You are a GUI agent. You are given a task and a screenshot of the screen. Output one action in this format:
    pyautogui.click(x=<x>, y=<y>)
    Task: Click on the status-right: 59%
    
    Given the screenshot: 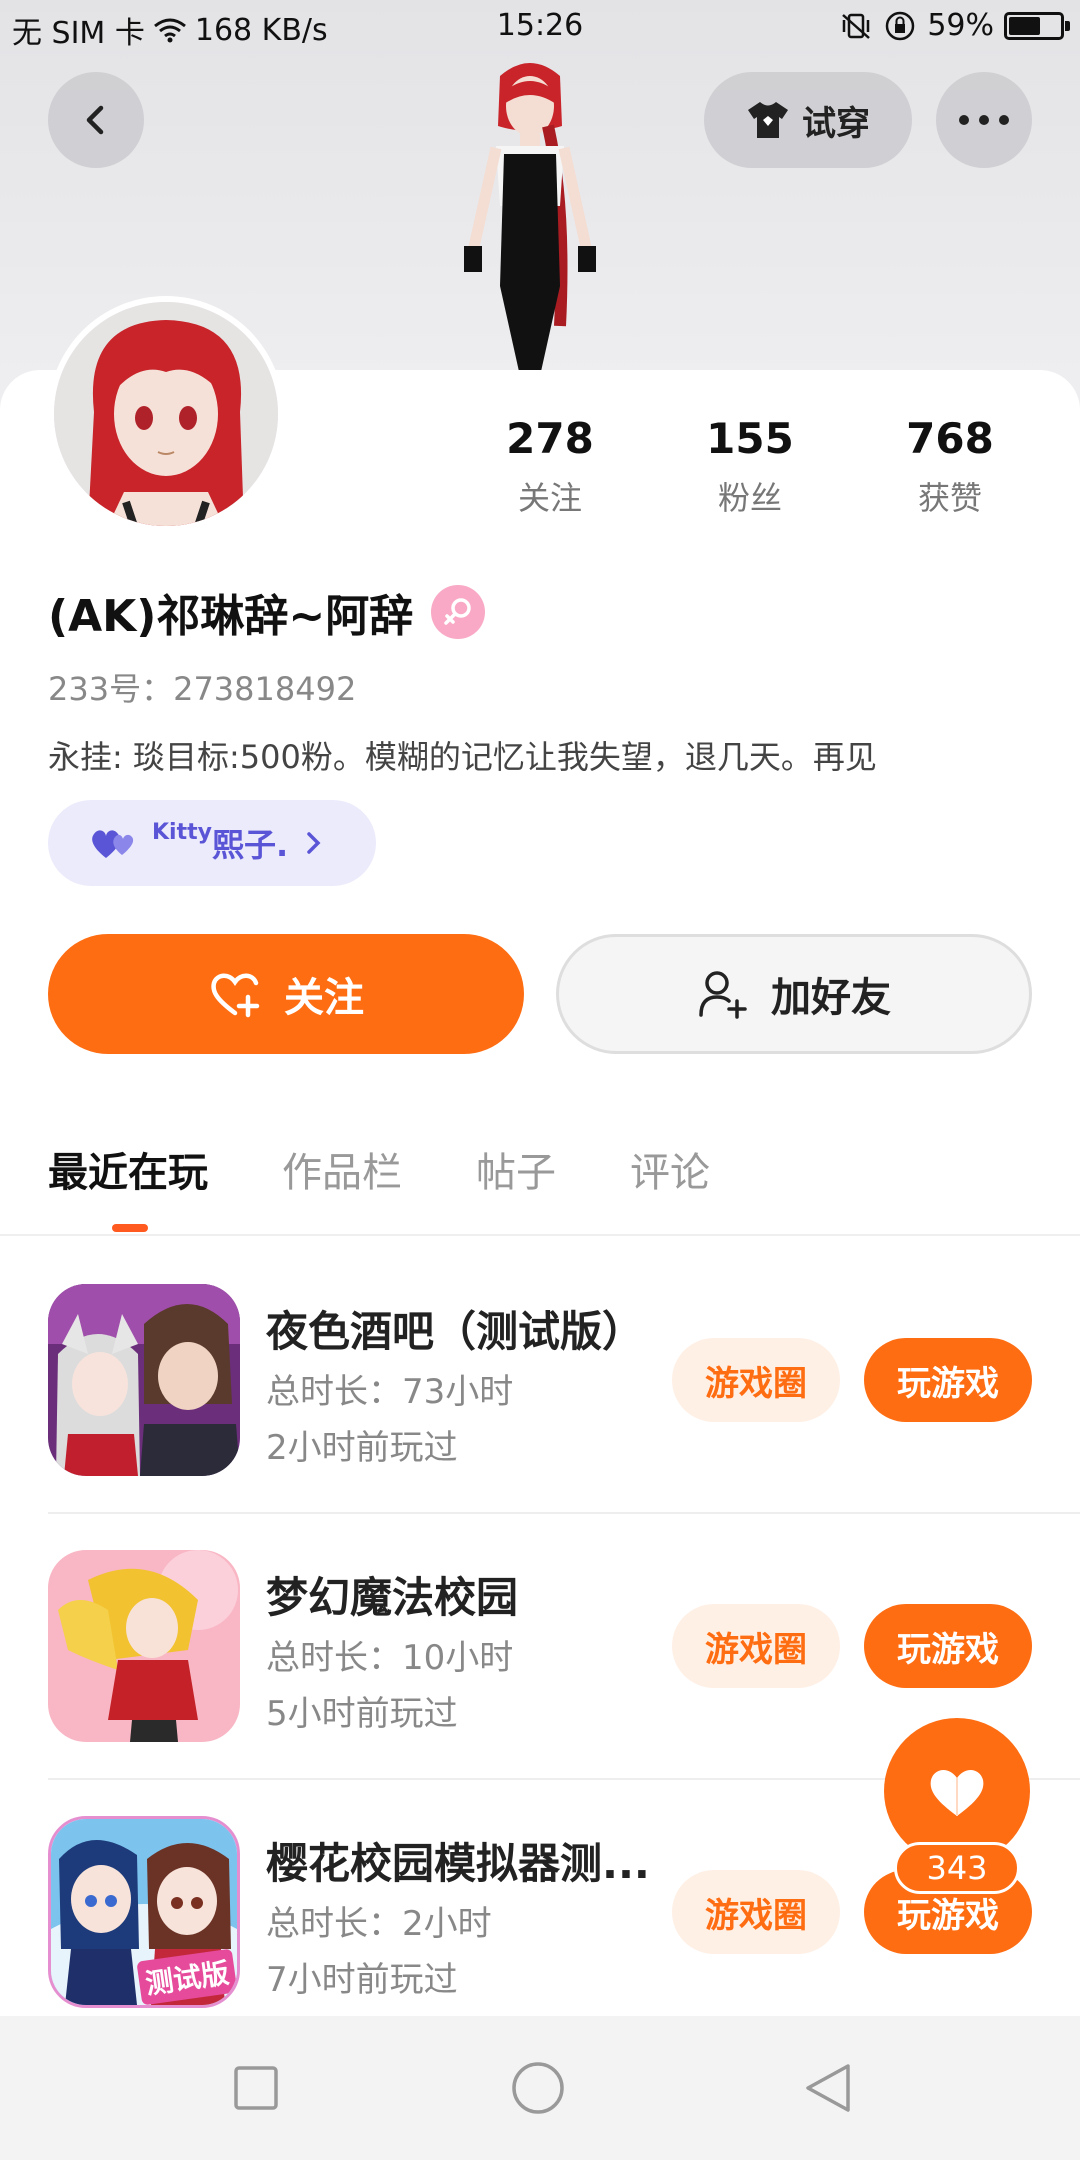 What is the action you would take?
    pyautogui.click(x=954, y=25)
    